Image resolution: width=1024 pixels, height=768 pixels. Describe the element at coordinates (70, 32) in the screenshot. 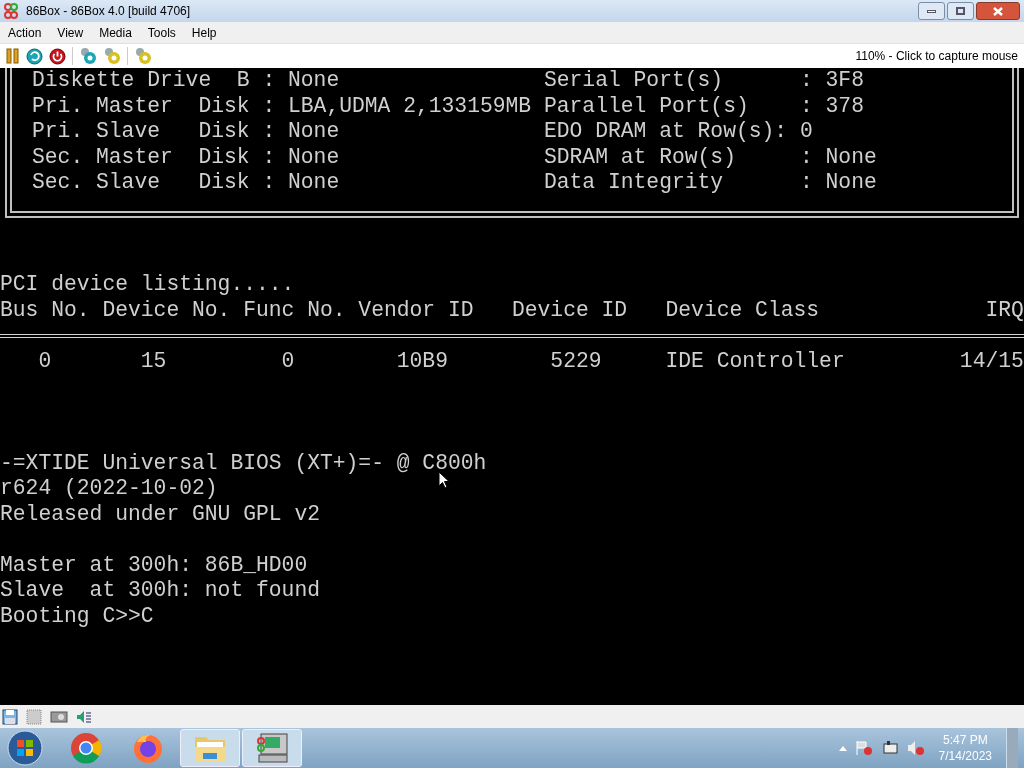

I see `menu-item: View` at that location.